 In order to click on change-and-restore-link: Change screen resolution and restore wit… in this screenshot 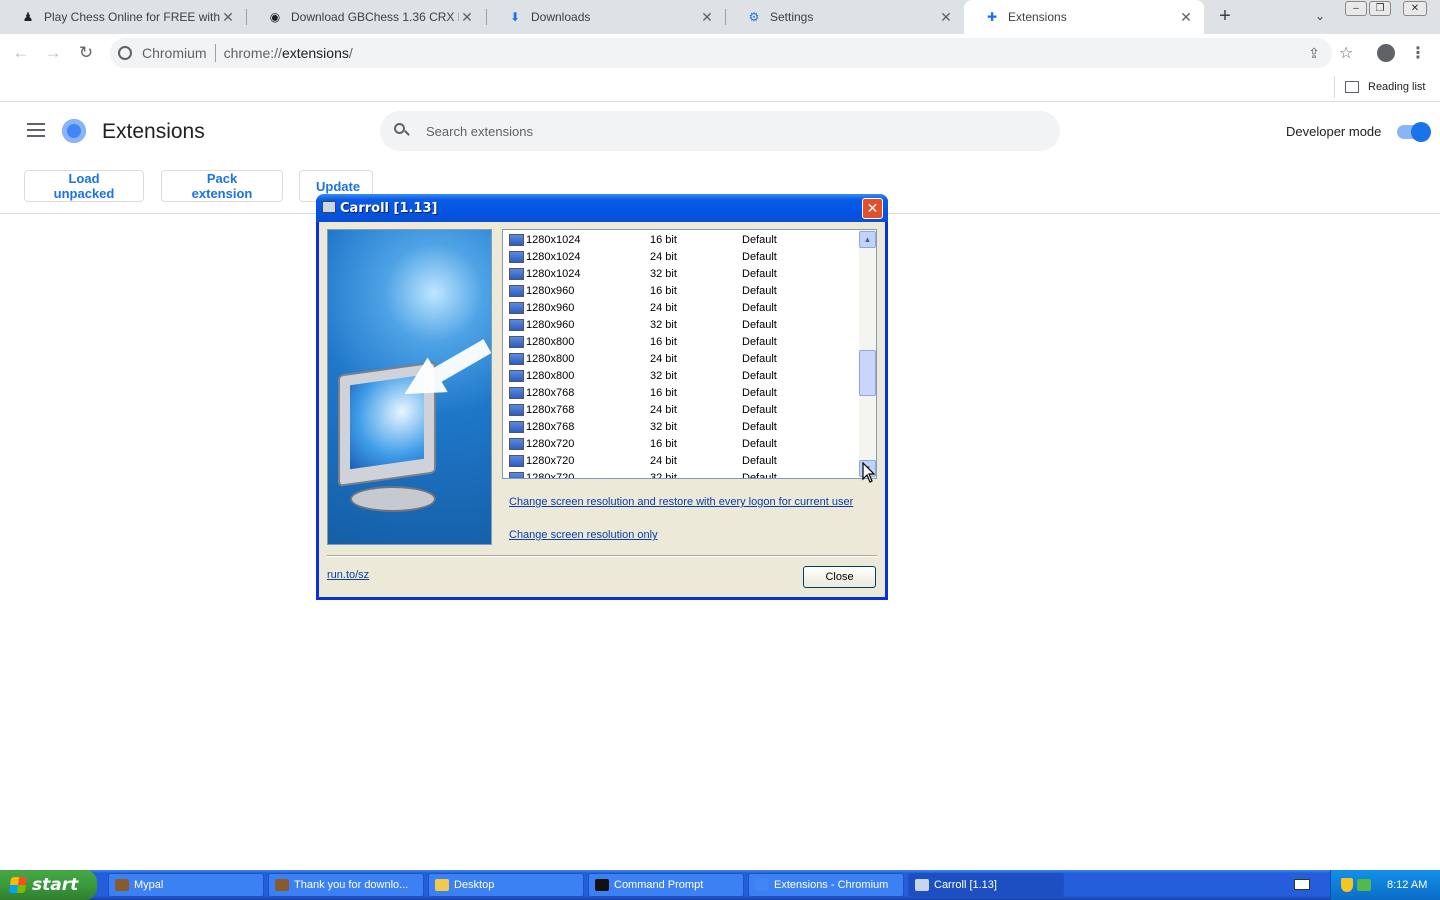, I will do `click(681, 502)`.